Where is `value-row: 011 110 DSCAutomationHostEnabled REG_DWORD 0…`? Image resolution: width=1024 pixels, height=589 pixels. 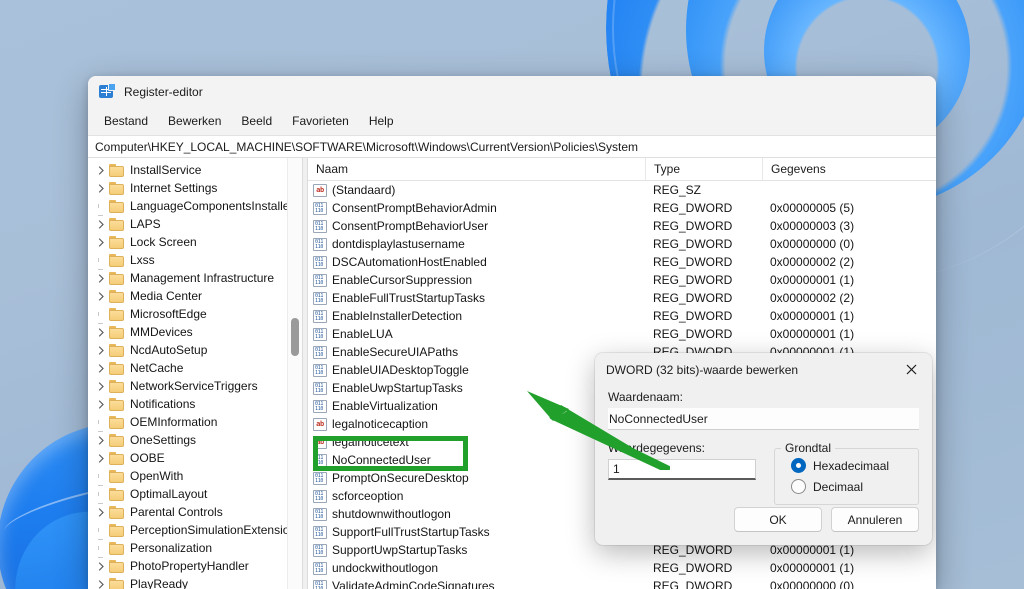 value-row: 011 110 DSCAutomationHostEnabled REG_DWORD 0… is located at coordinates (622, 262).